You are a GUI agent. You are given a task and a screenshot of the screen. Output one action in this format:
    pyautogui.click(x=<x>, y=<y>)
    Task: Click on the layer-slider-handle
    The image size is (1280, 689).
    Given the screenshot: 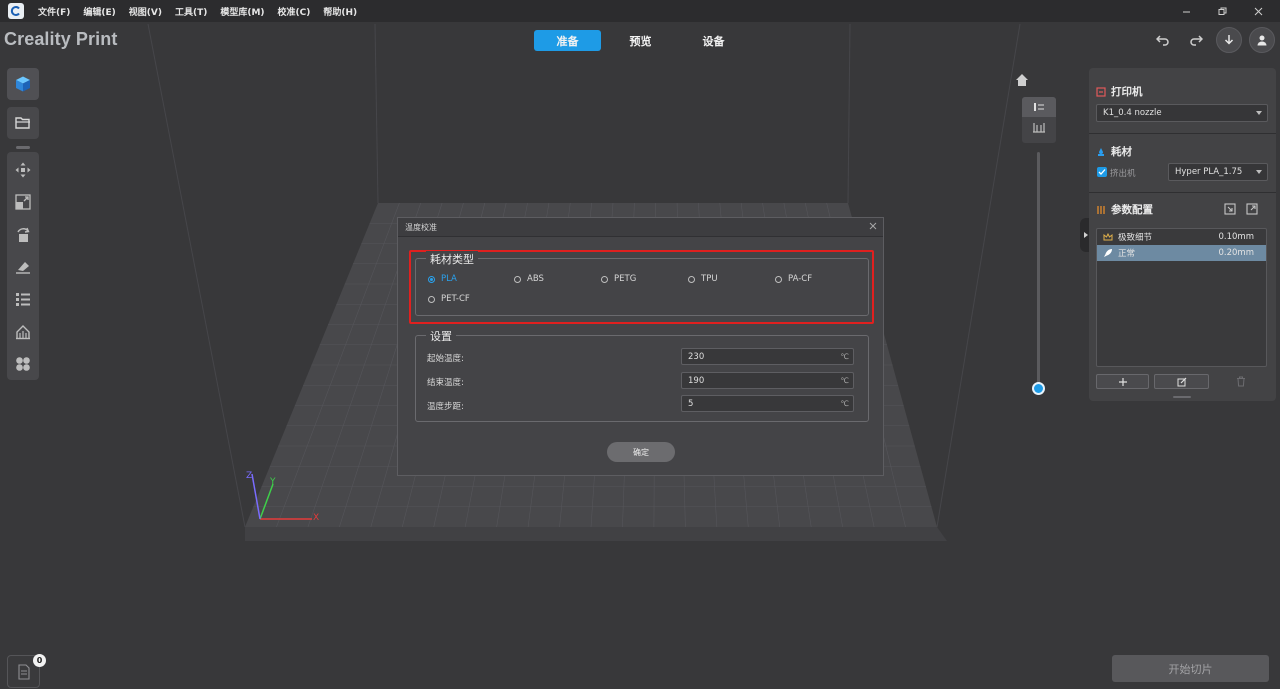 What is the action you would take?
    pyautogui.click(x=1038, y=388)
    